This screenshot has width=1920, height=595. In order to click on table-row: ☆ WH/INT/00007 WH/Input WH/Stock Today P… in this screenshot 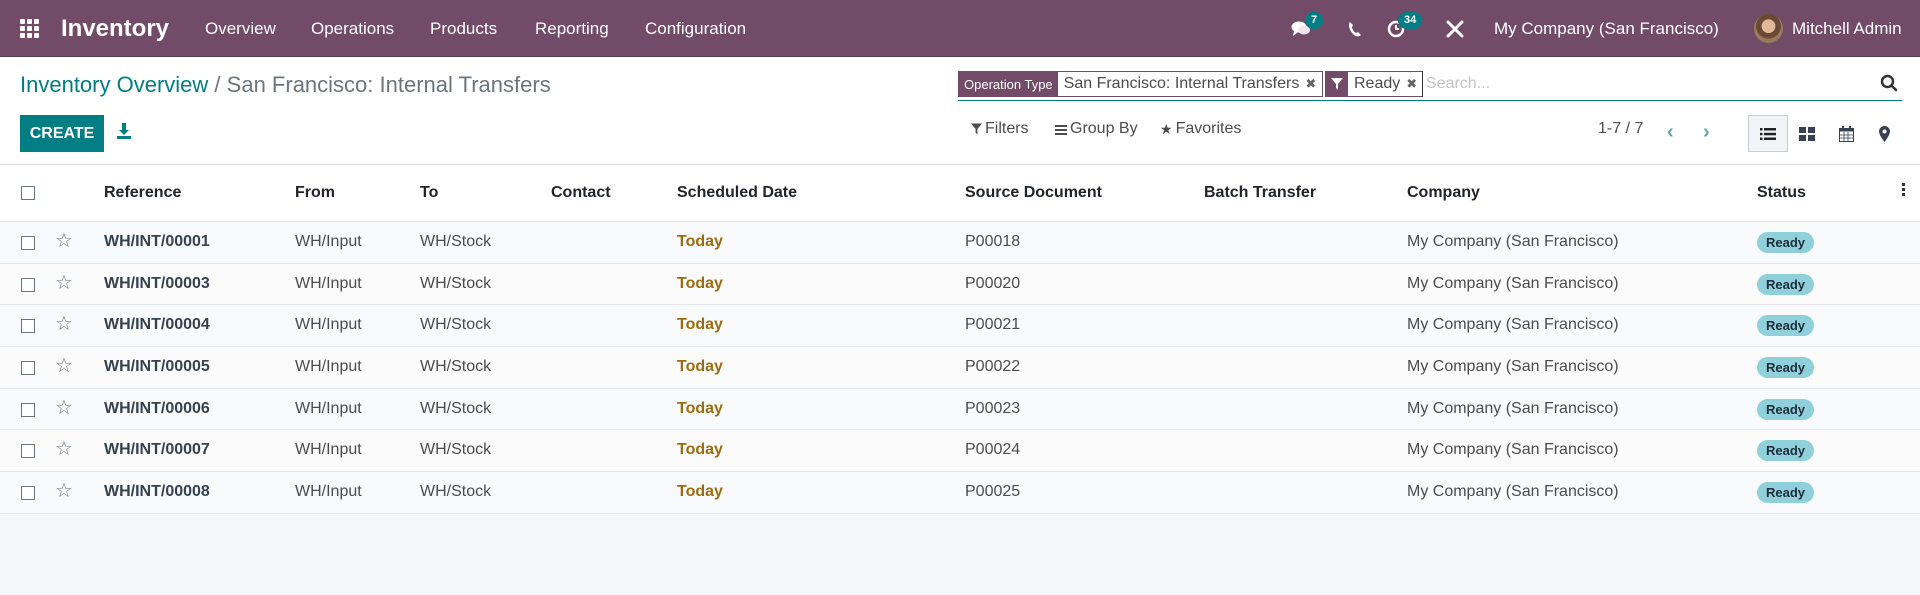, I will do `click(960, 451)`.